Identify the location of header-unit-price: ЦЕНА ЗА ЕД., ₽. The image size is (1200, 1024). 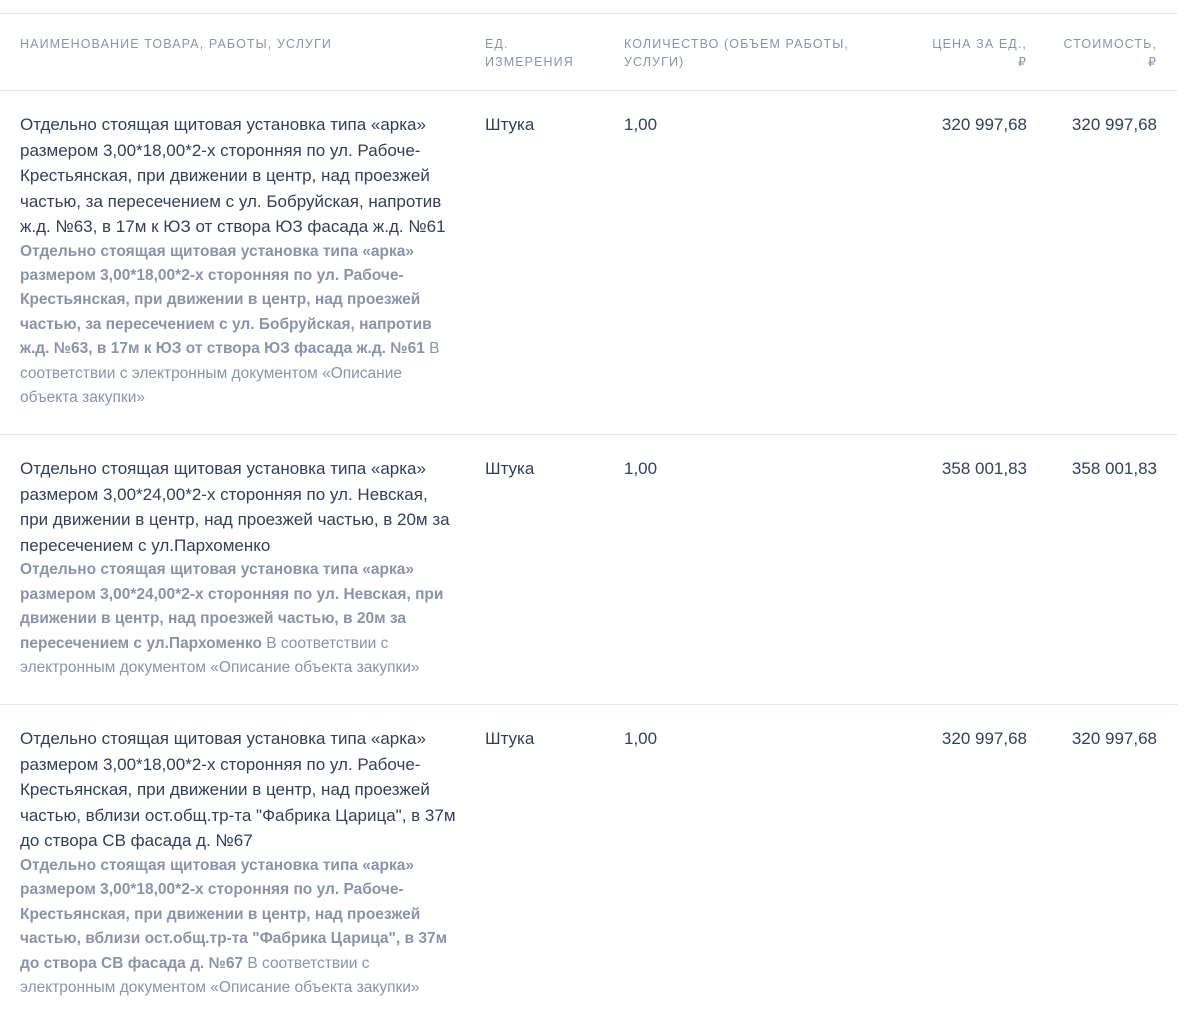
(979, 53).